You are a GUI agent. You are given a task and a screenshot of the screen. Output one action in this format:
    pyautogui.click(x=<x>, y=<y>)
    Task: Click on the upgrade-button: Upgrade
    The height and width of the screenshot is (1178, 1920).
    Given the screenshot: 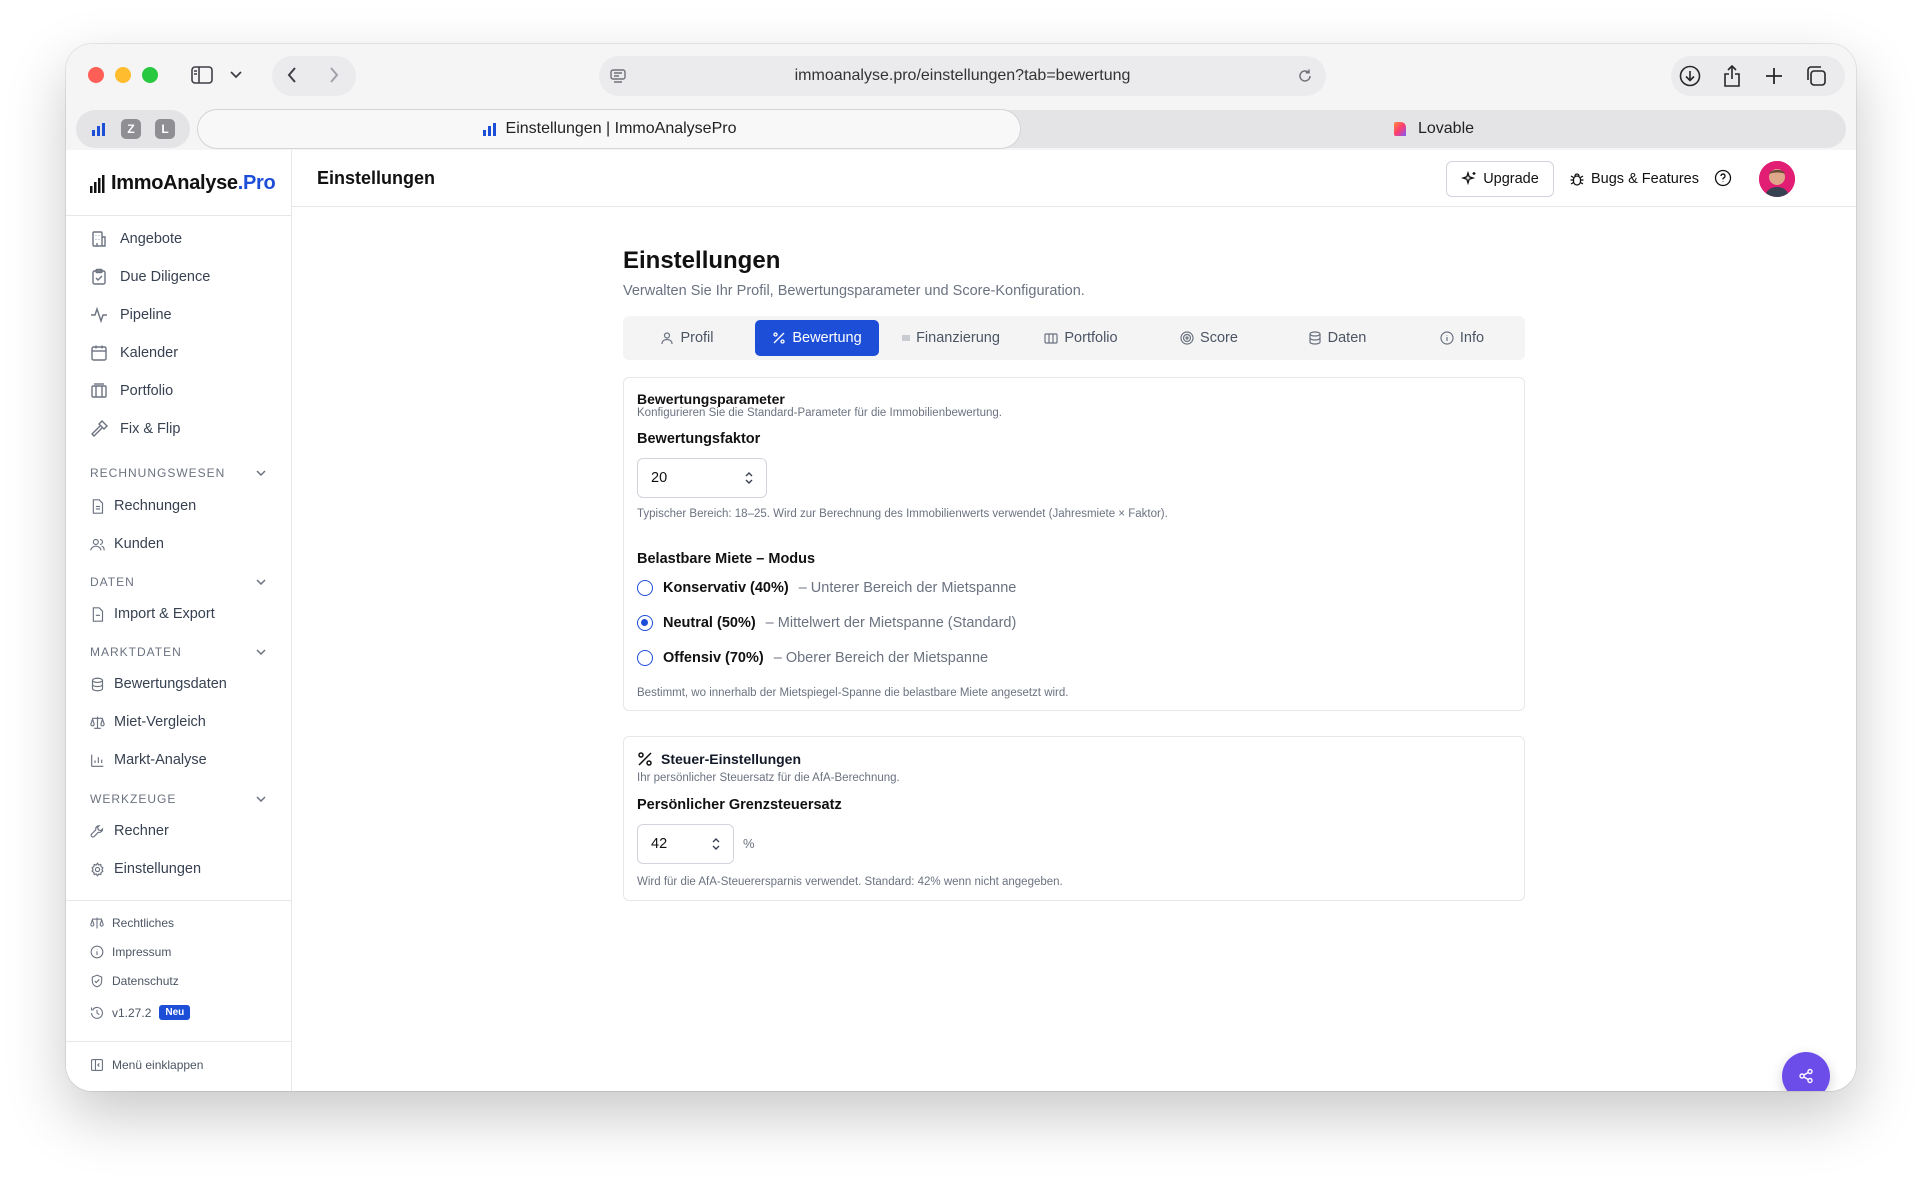 What is the action you would take?
    pyautogui.click(x=1500, y=179)
    